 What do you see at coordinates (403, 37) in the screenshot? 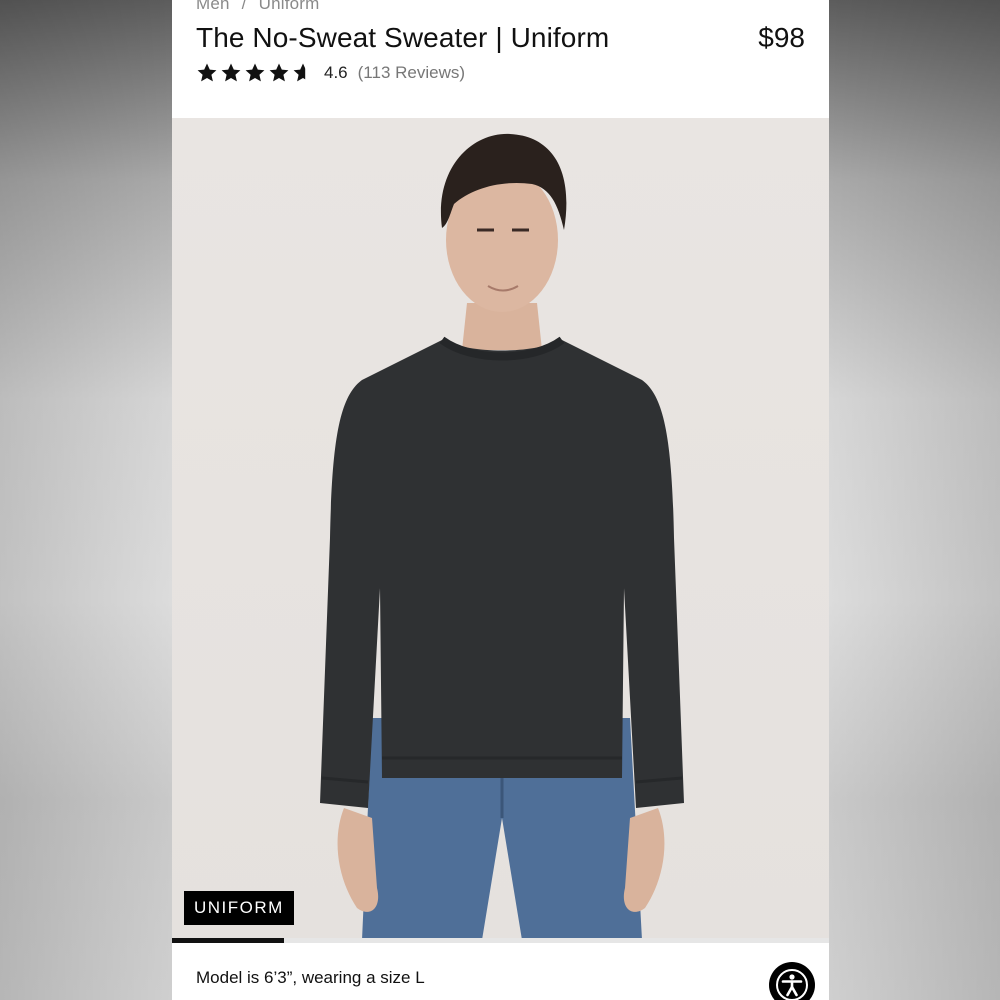
I see `product-title: The No-Sweat Sweater | Uniform` at bounding box center [403, 37].